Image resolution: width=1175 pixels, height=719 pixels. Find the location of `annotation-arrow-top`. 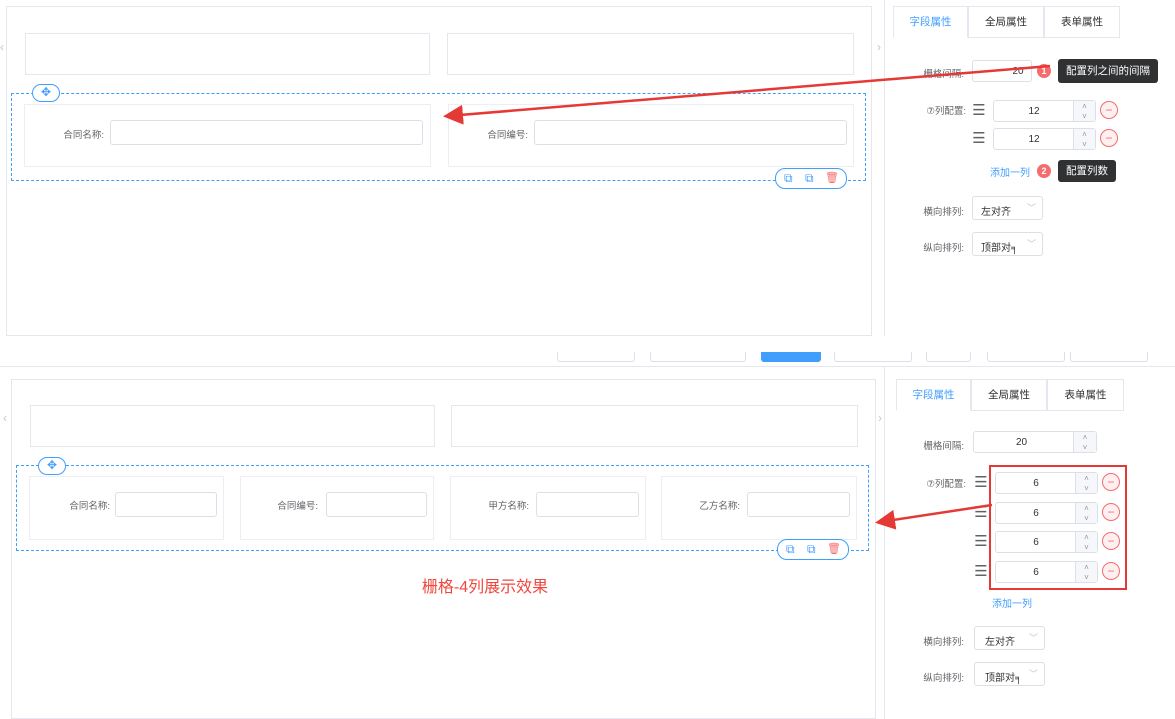

annotation-arrow-top is located at coordinates (747, 94).